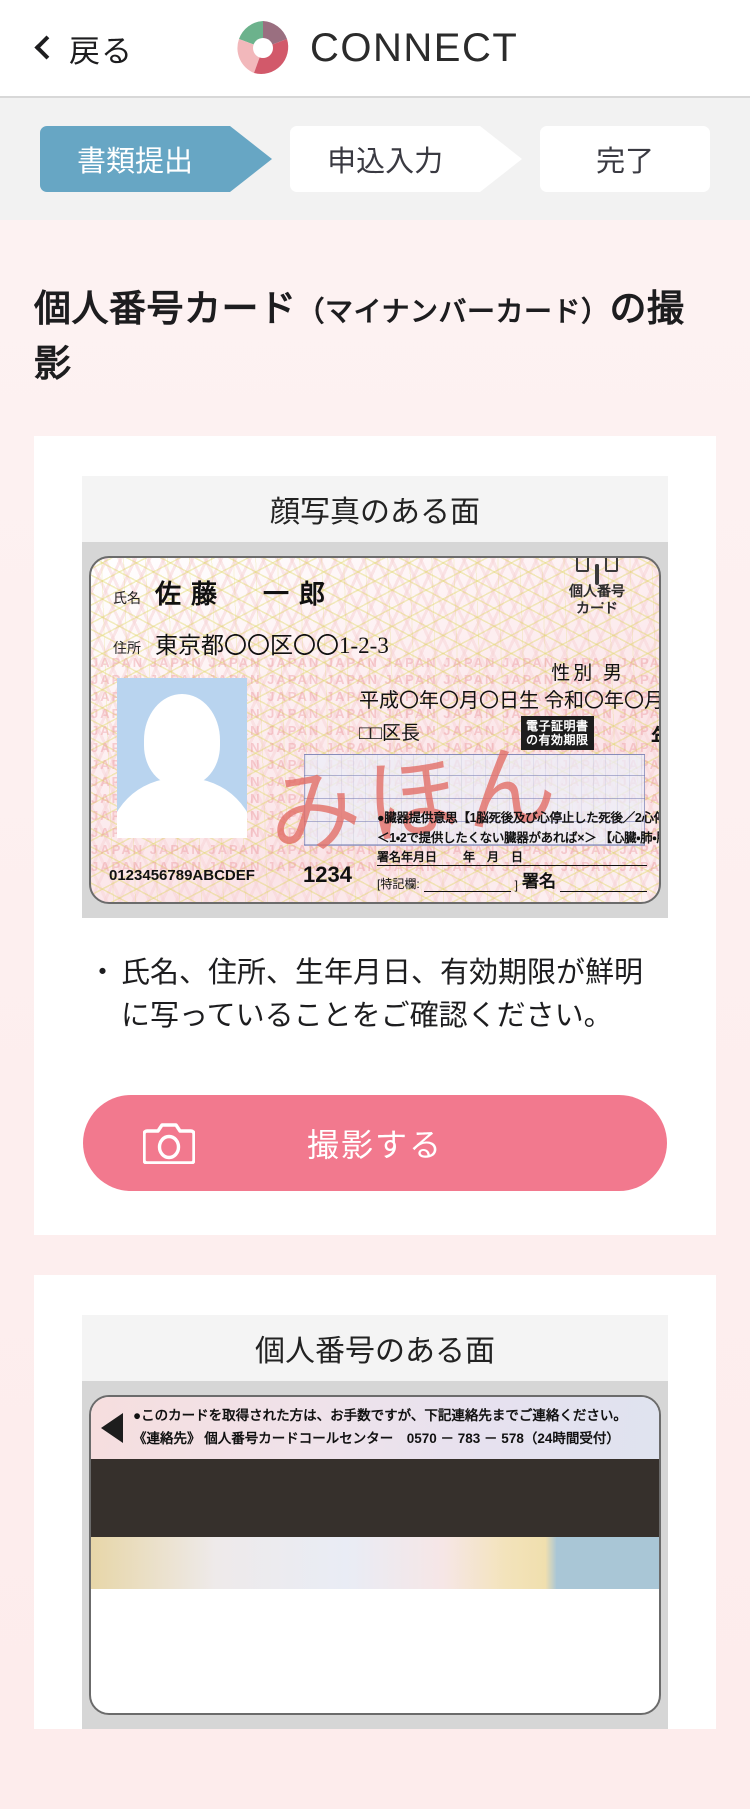 Image resolution: width=750 pixels, height=1809 pixels. I want to click on card-name-value: 佐藤 一郎, so click(245, 594).